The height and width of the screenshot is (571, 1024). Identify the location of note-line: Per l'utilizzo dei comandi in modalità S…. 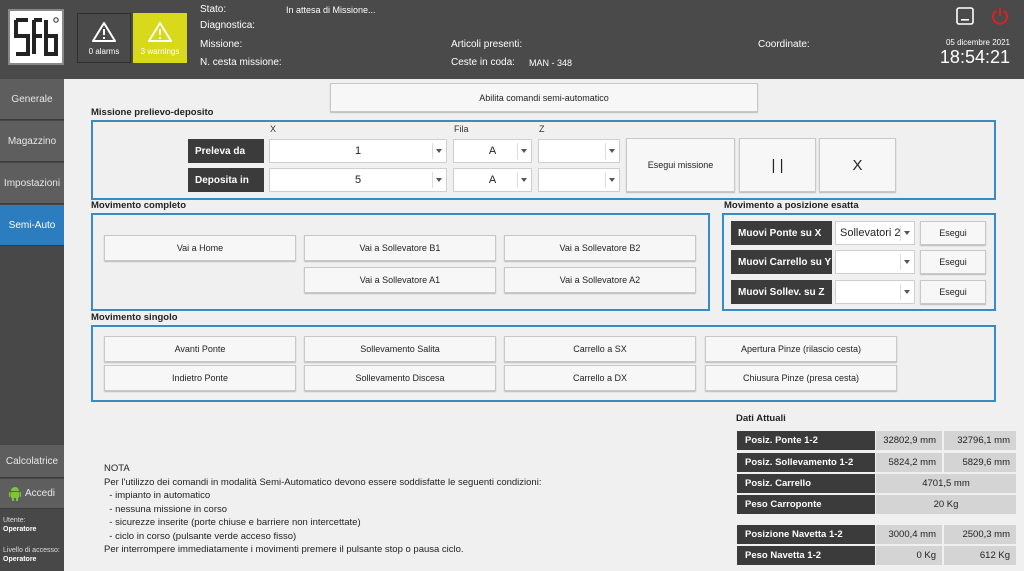
(323, 482).